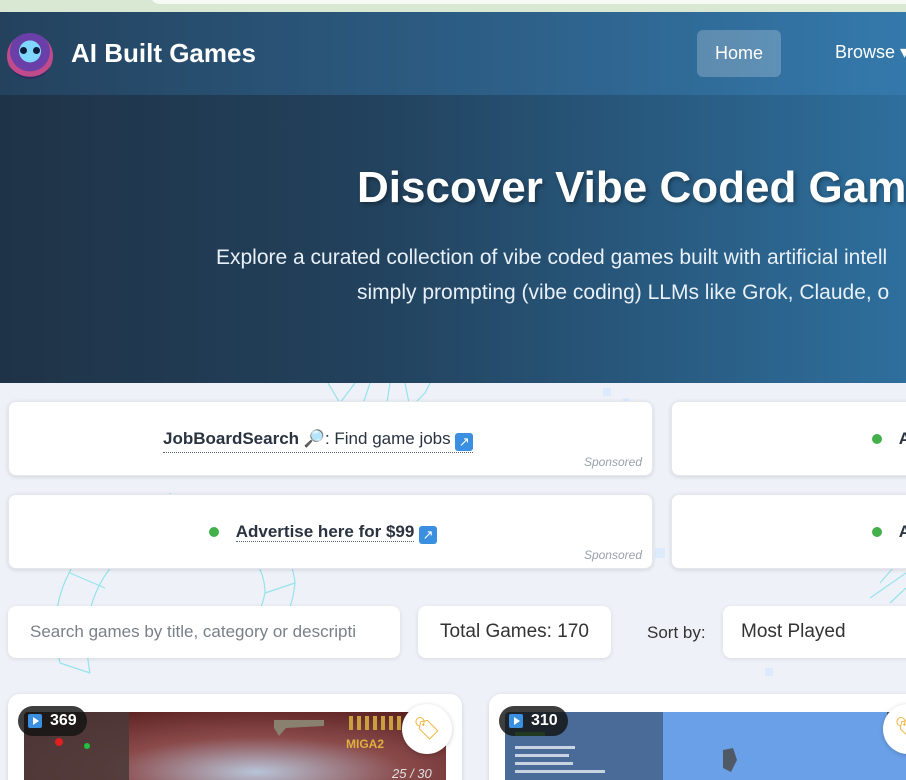 This screenshot has width=906, height=780. I want to click on tag-icon: 🏷, so click(427, 729).